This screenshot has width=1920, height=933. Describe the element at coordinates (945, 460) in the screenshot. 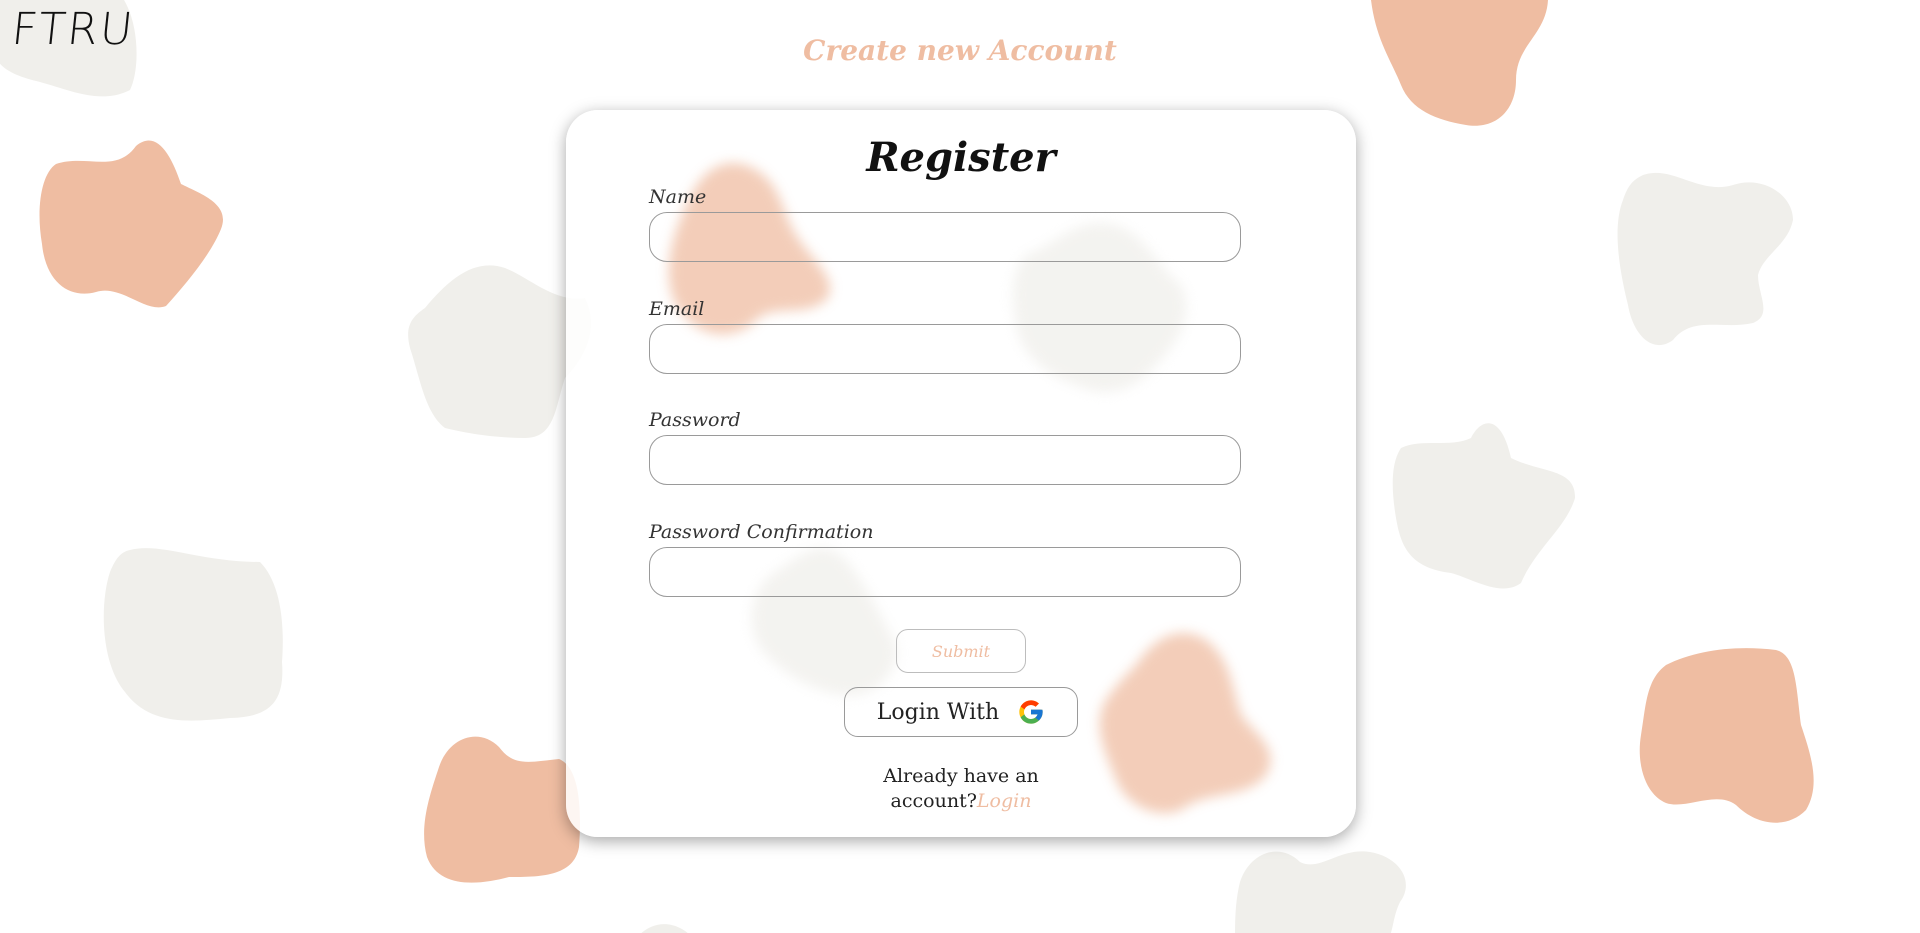

I see `password-input` at that location.